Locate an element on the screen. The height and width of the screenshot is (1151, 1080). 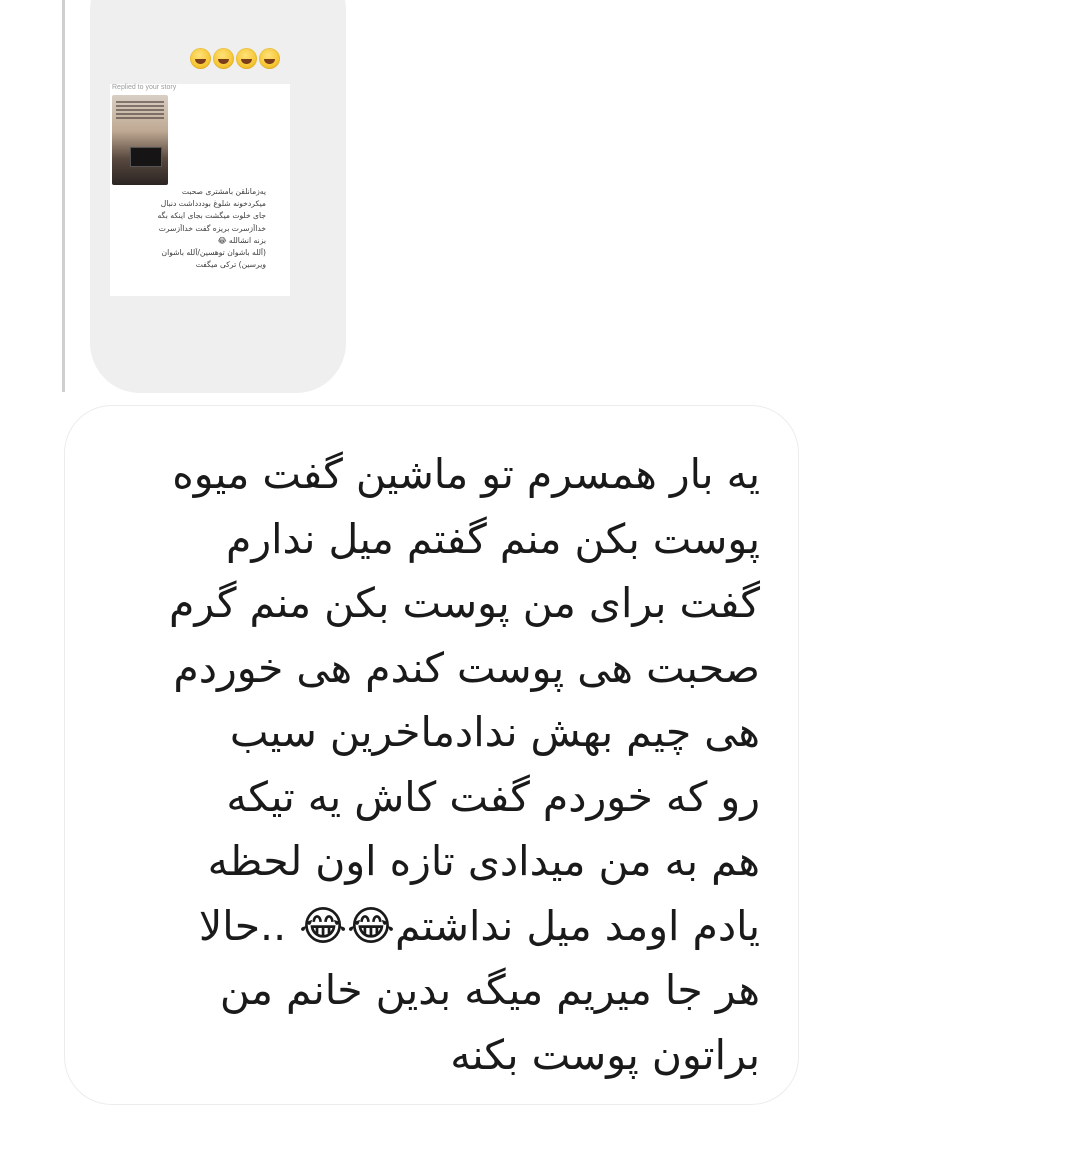
story-thumbnail is located at coordinates (140, 140).